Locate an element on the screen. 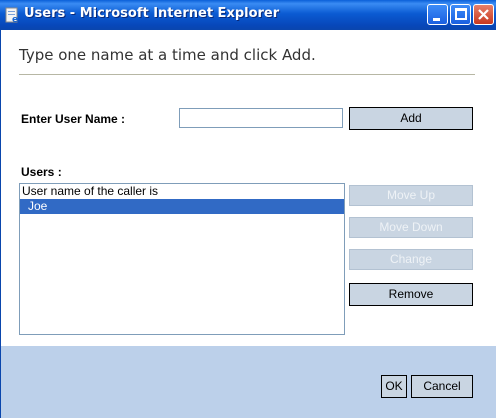 The height and width of the screenshot is (418, 496). title-bar: e Users - Microsoft Internet Explorer is located at coordinates (248, 15).